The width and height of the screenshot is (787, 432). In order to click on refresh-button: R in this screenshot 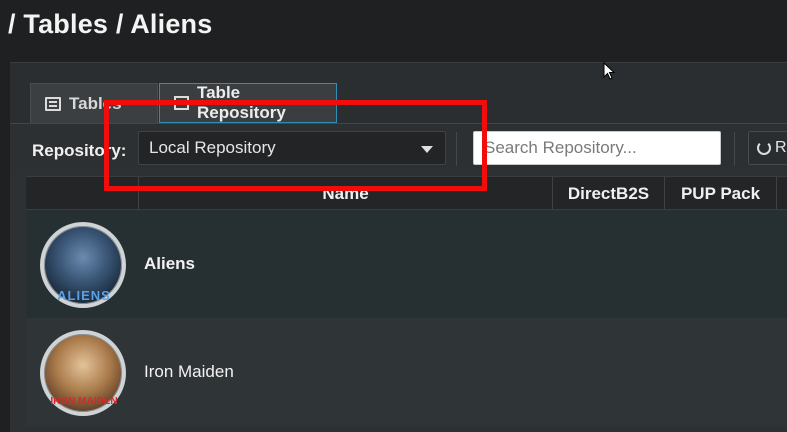, I will do `click(767, 148)`.